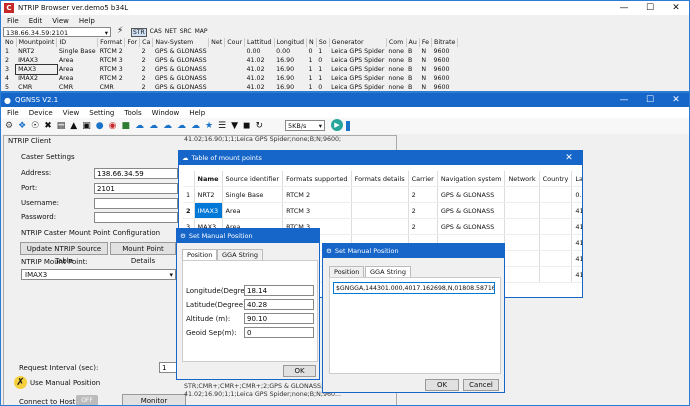 The width and height of the screenshot is (690, 406). I want to click on ntrip-icon: ★, so click(209, 126).